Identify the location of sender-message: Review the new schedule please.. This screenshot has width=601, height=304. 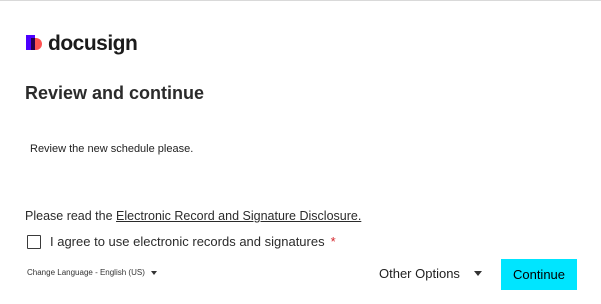
(112, 149).